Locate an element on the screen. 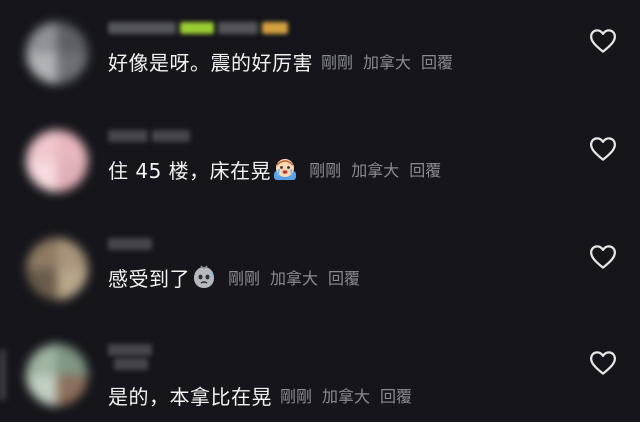 The width and height of the screenshot is (640, 422). scroll-edge-shadow is located at coordinates (4, 375).